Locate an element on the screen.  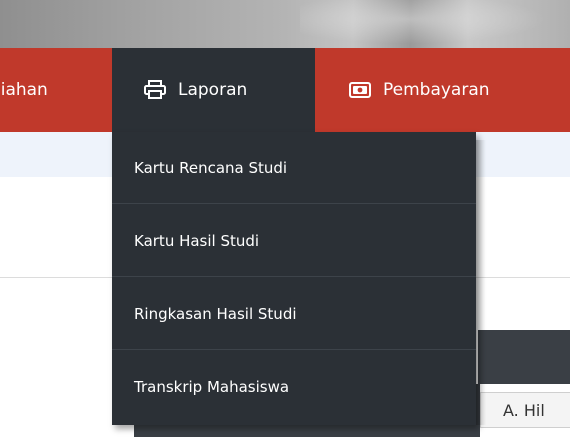
menu-item-label: Ringkasan Hasil Studi is located at coordinates (215, 313).